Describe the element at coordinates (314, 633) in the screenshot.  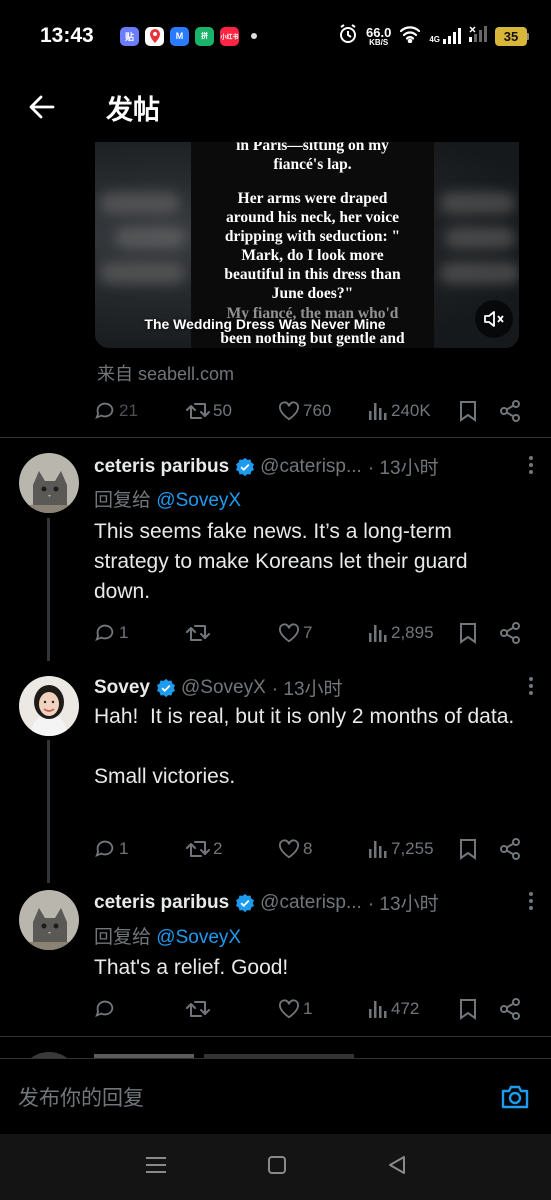
I see `reply-actions: 1 7 2,895` at that location.